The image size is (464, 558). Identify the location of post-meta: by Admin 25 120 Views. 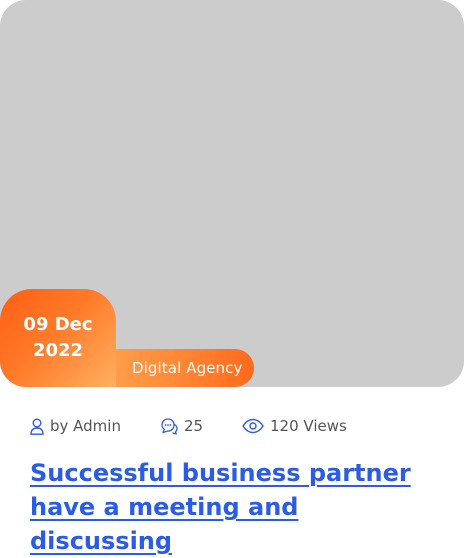
(240, 426).